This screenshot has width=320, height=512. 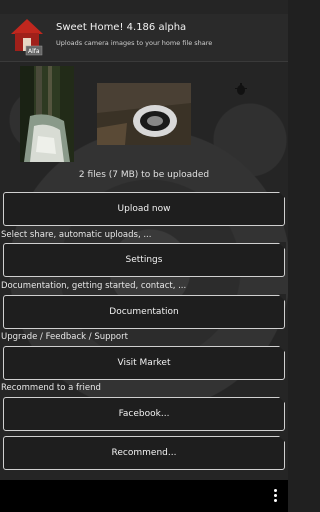 I want to click on hole-in-wood-thumbnail, so click(x=144, y=114).